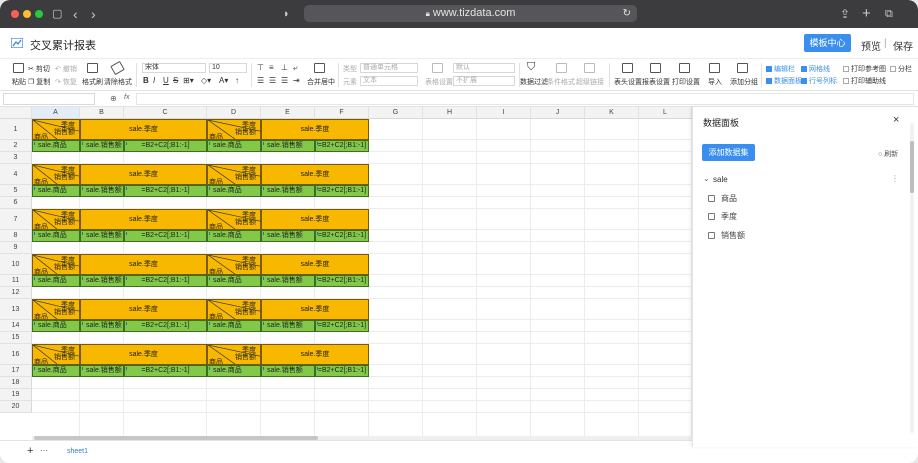 This screenshot has width=918, height=463. What do you see at coordinates (895, 178) in the screenshot?
I see `dataset-more-icon: ⋮` at bounding box center [895, 178].